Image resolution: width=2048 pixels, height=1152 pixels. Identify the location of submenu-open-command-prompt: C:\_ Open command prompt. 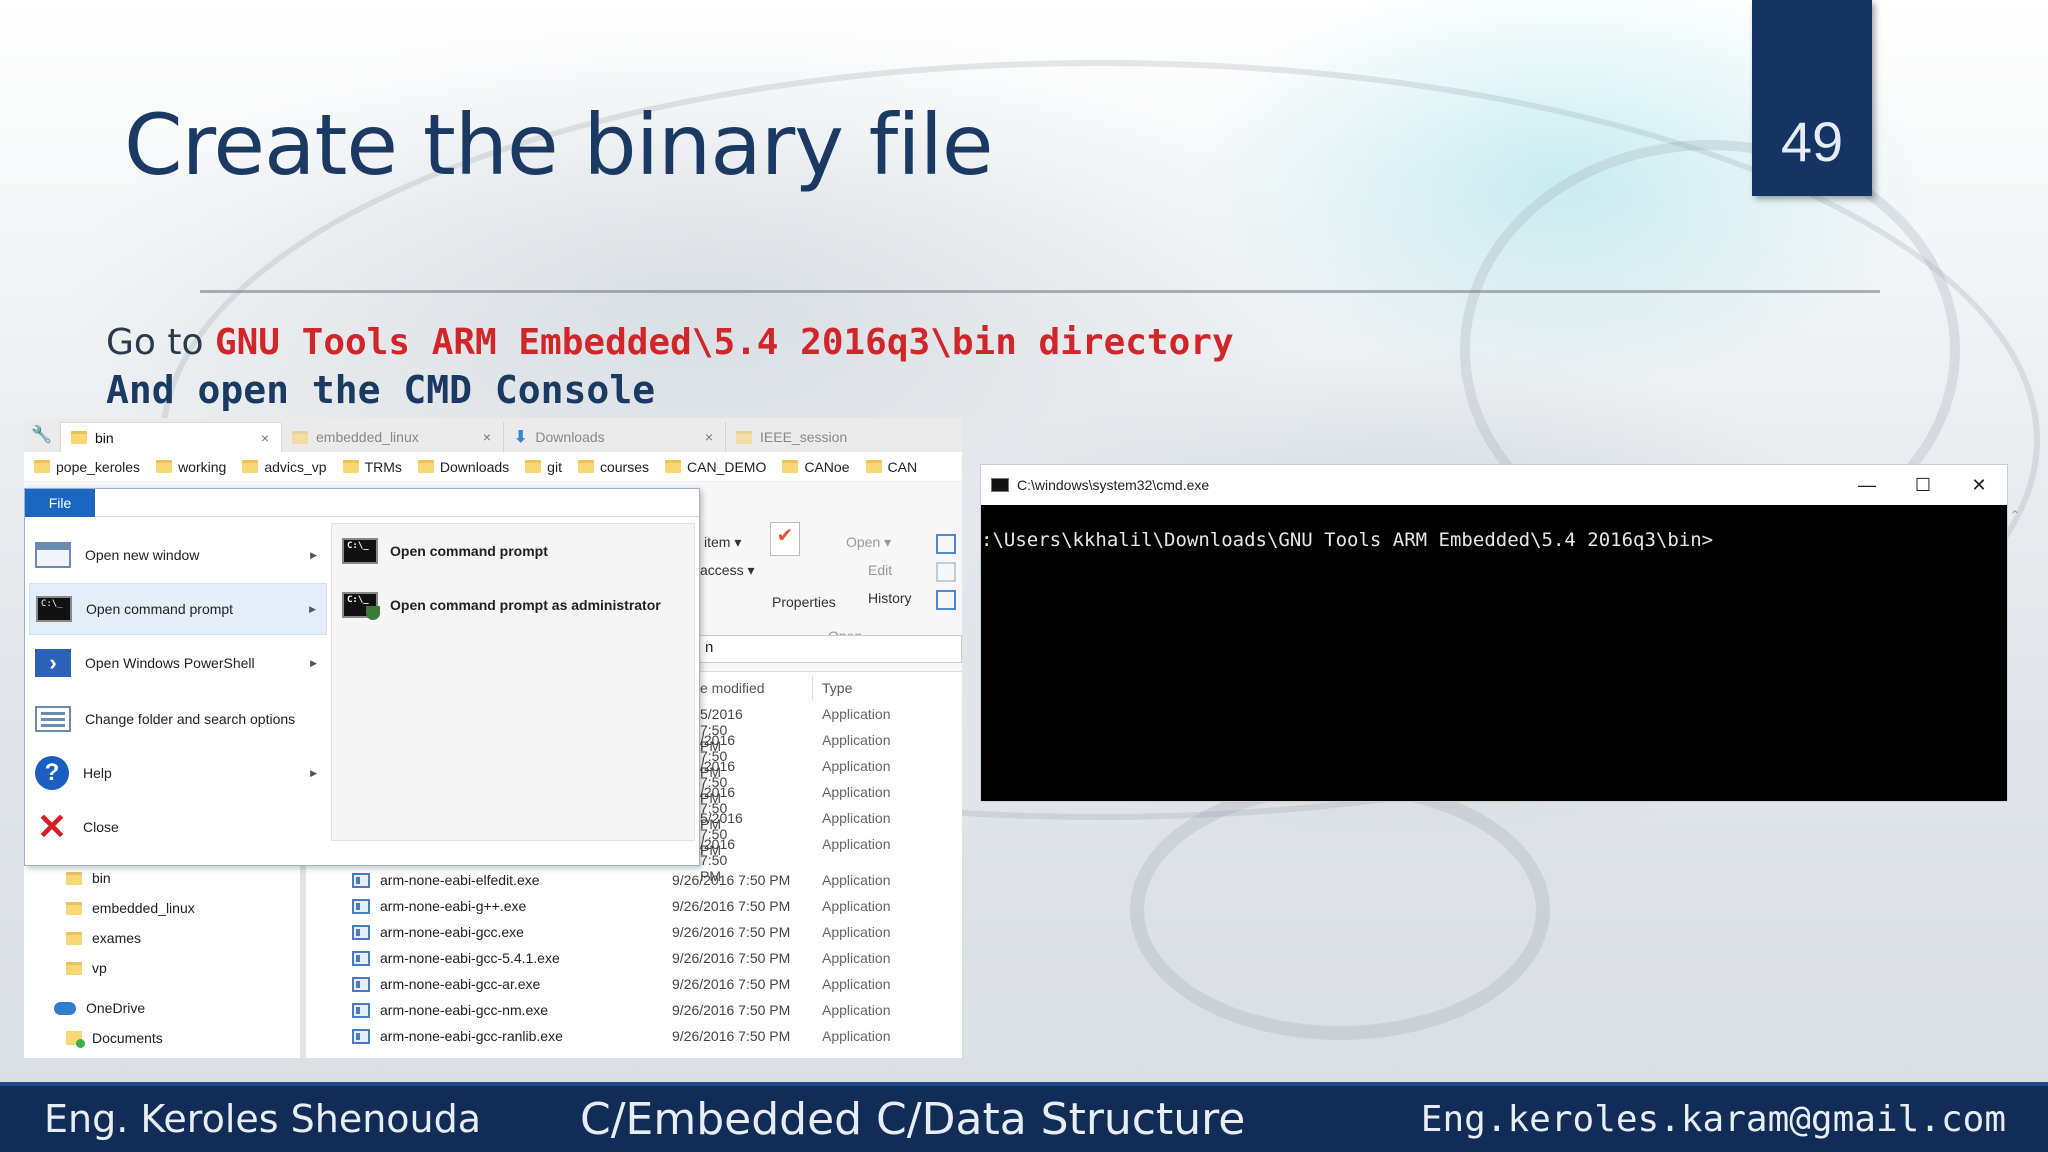
(445, 551).